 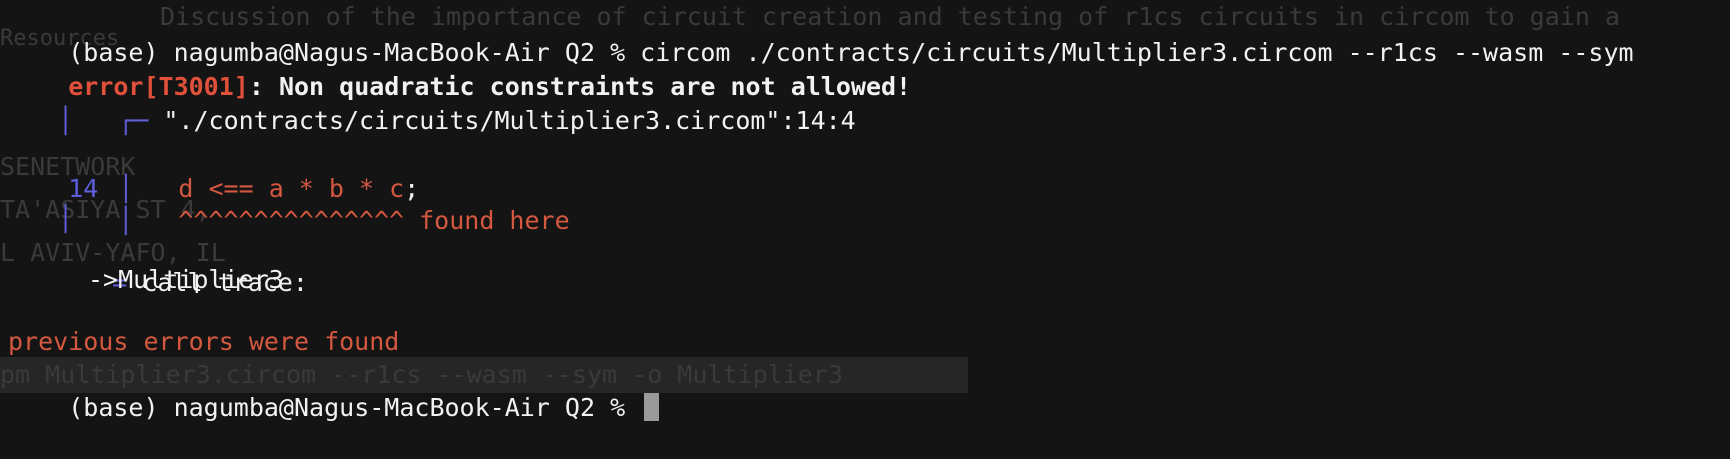 I want to click on gutter-pipe-4: │, so click(x=66, y=218).